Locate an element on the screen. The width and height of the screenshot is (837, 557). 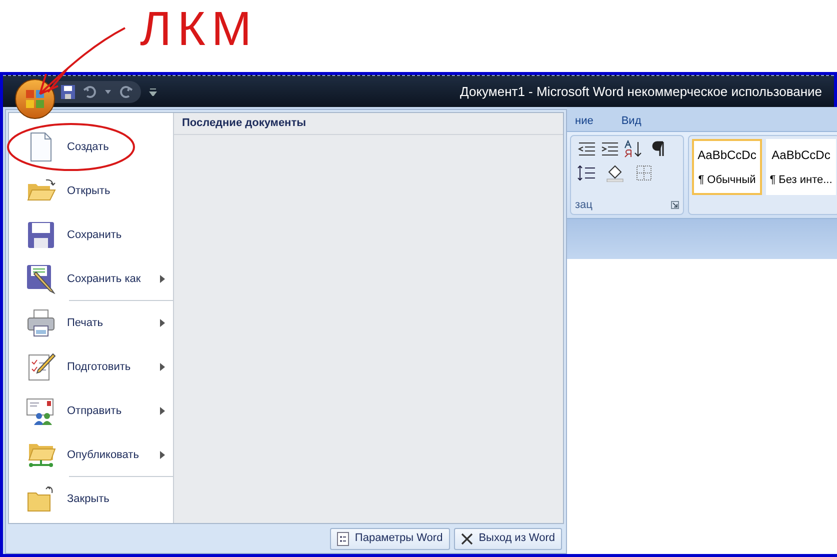
ribbon-tab: Вид is located at coordinates (631, 120).